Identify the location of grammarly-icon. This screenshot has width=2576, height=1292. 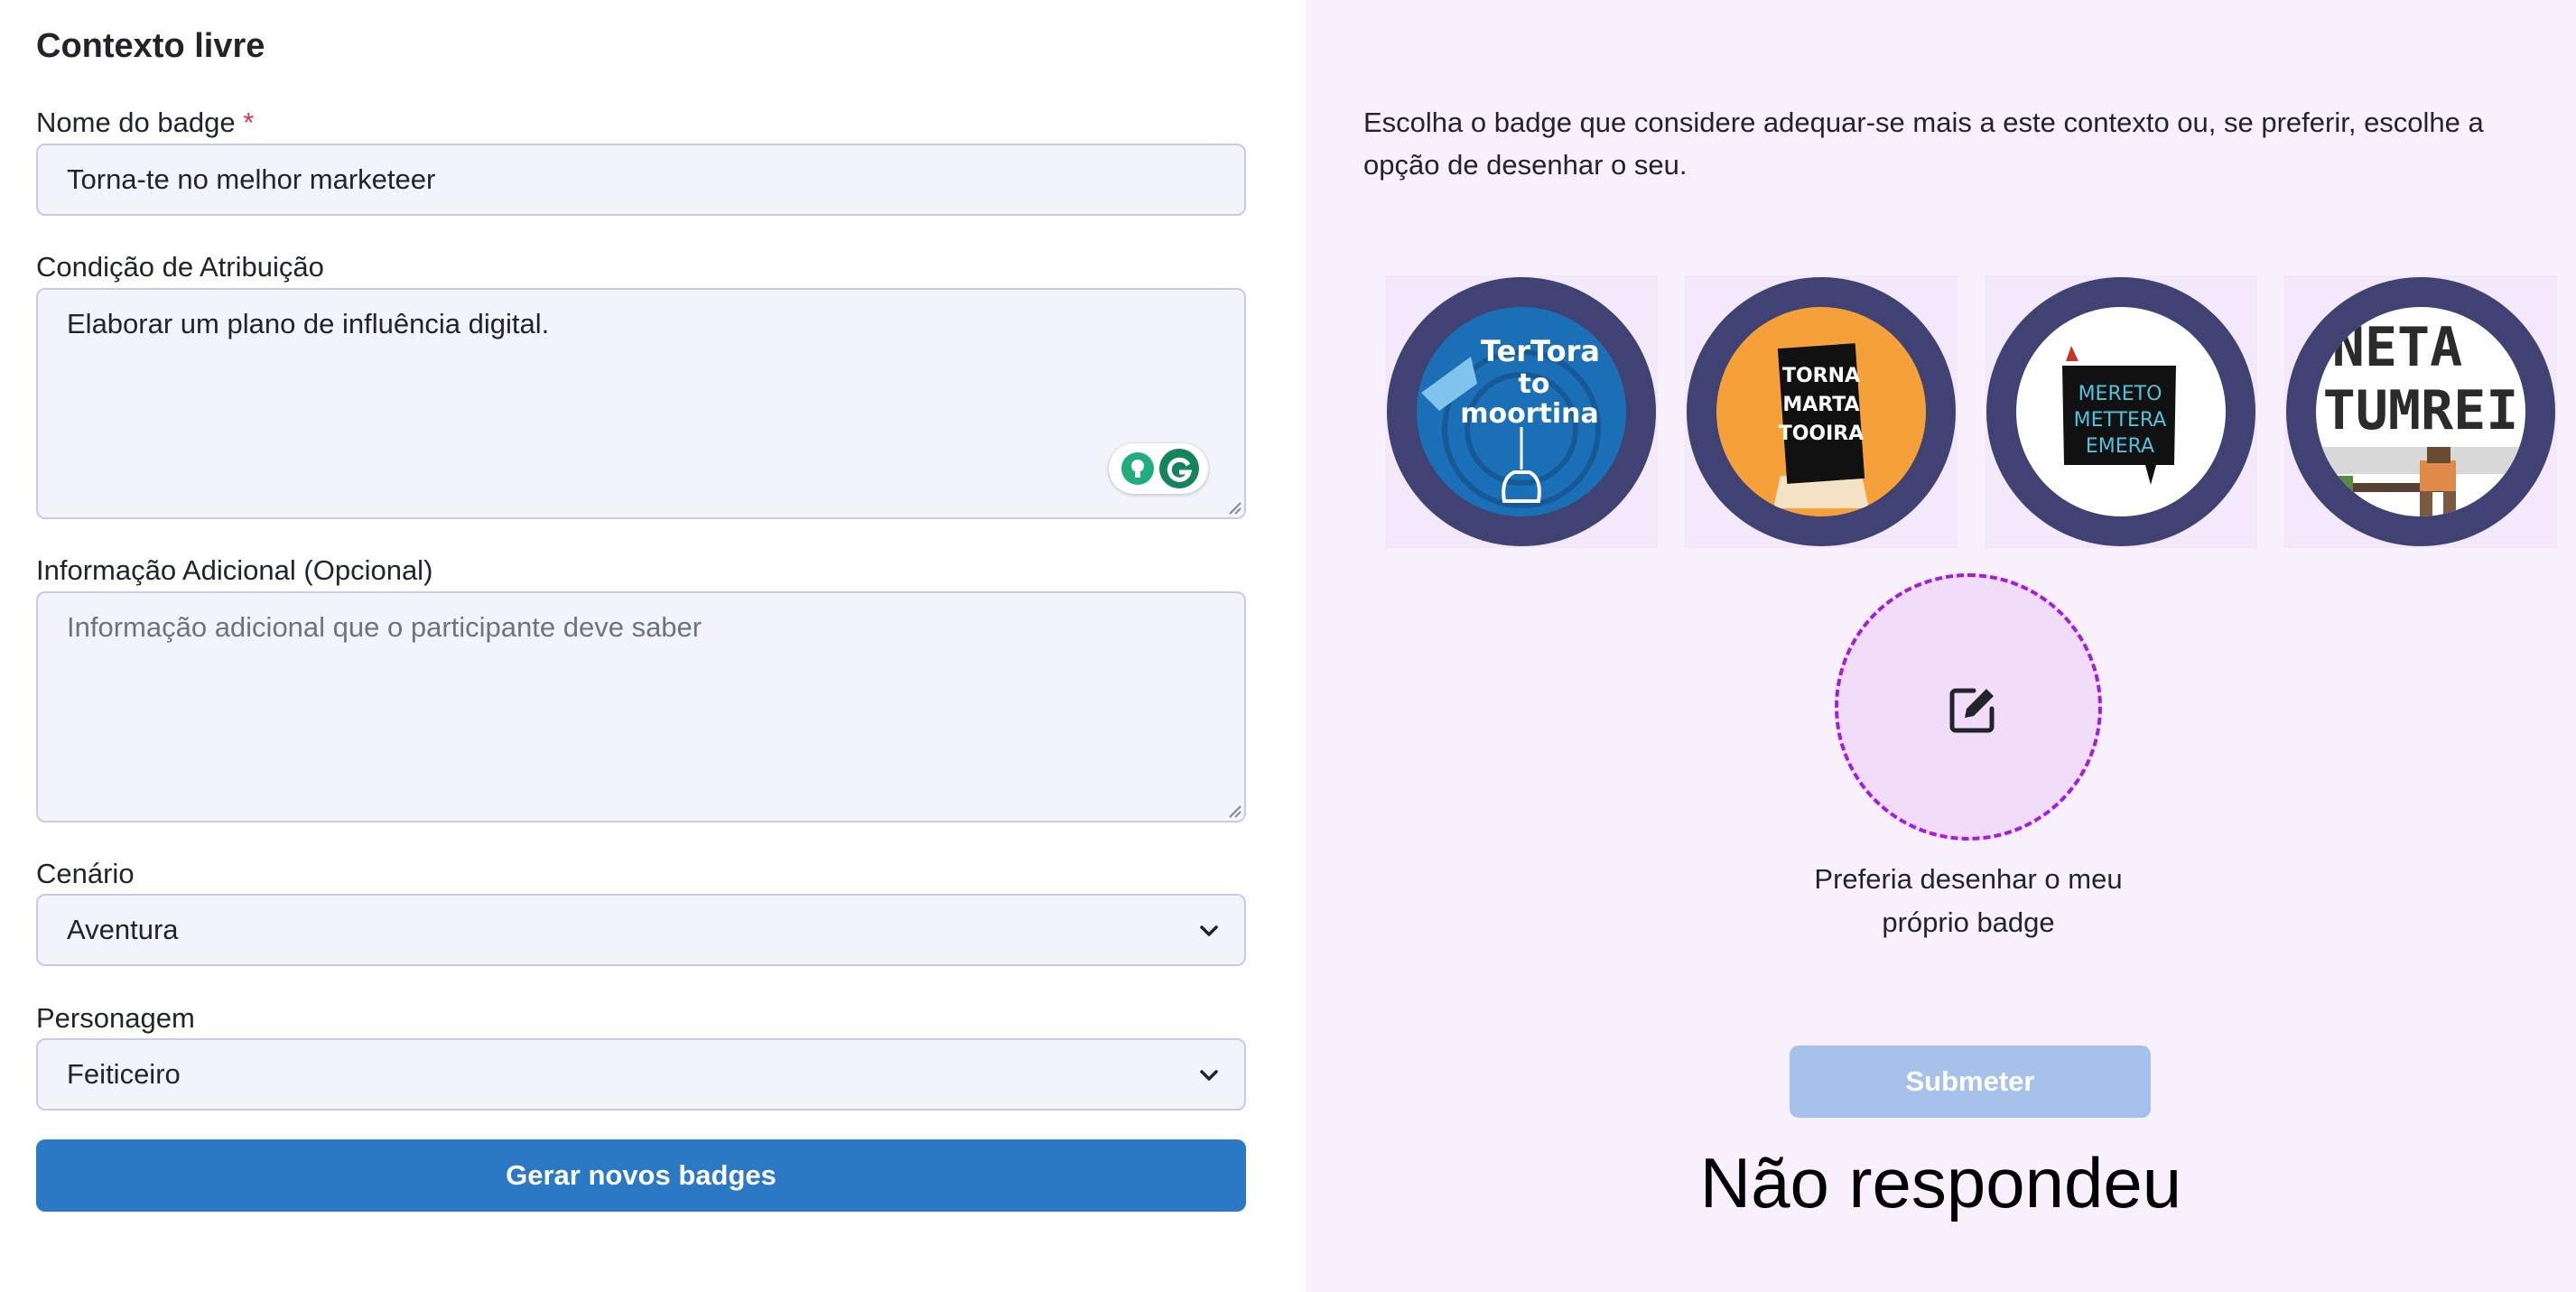
(1160, 468).